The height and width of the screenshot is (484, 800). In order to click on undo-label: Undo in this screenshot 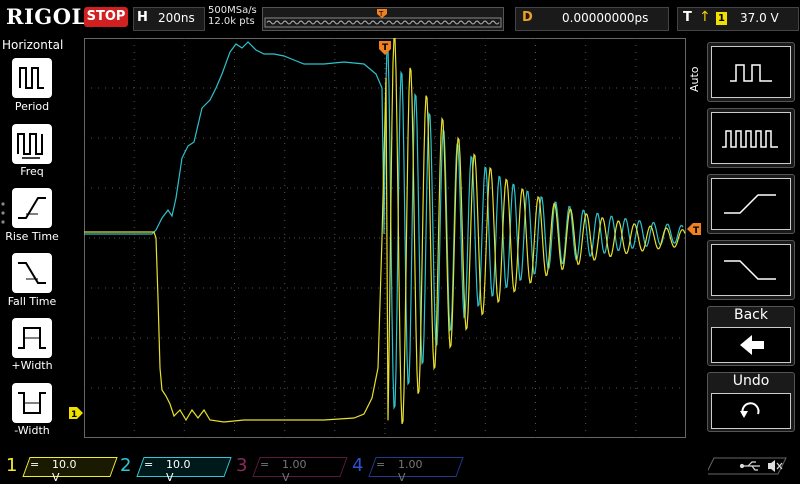, I will do `click(751, 381)`.